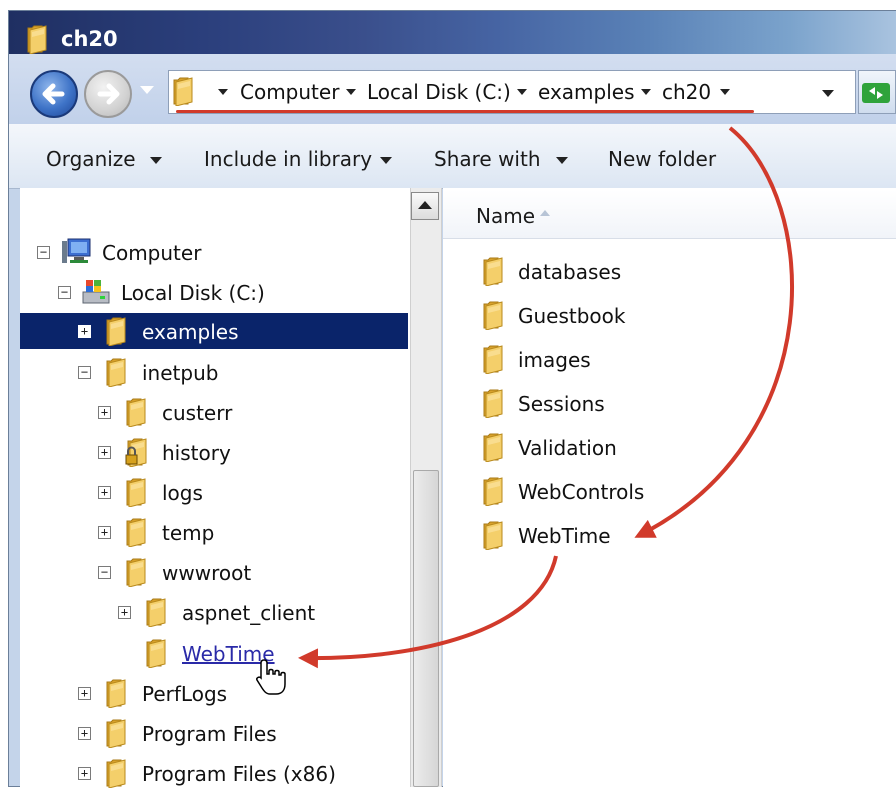 This screenshot has width=896, height=791. What do you see at coordinates (714, 332) in the screenshot?
I see `annotation-arrow-address-to-webtime` at bounding box center [714, 332].